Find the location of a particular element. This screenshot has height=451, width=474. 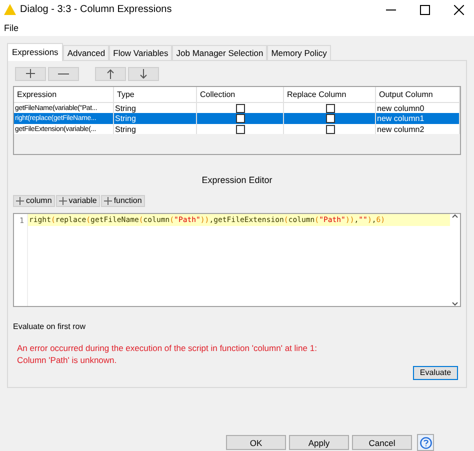

scroll-up-icon is located at coordinates (455, 216).